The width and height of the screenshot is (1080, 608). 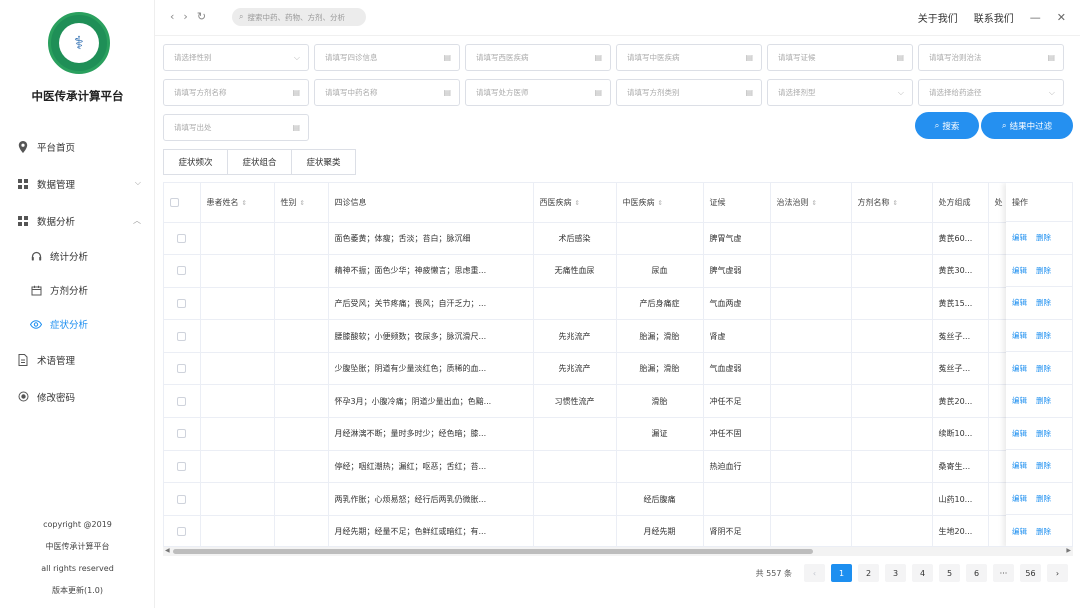 What do you see at coordinates (77, 591) in the screenshot?
I see `version-text: 版本更新(1.0)` at bounding box center [77, 591].